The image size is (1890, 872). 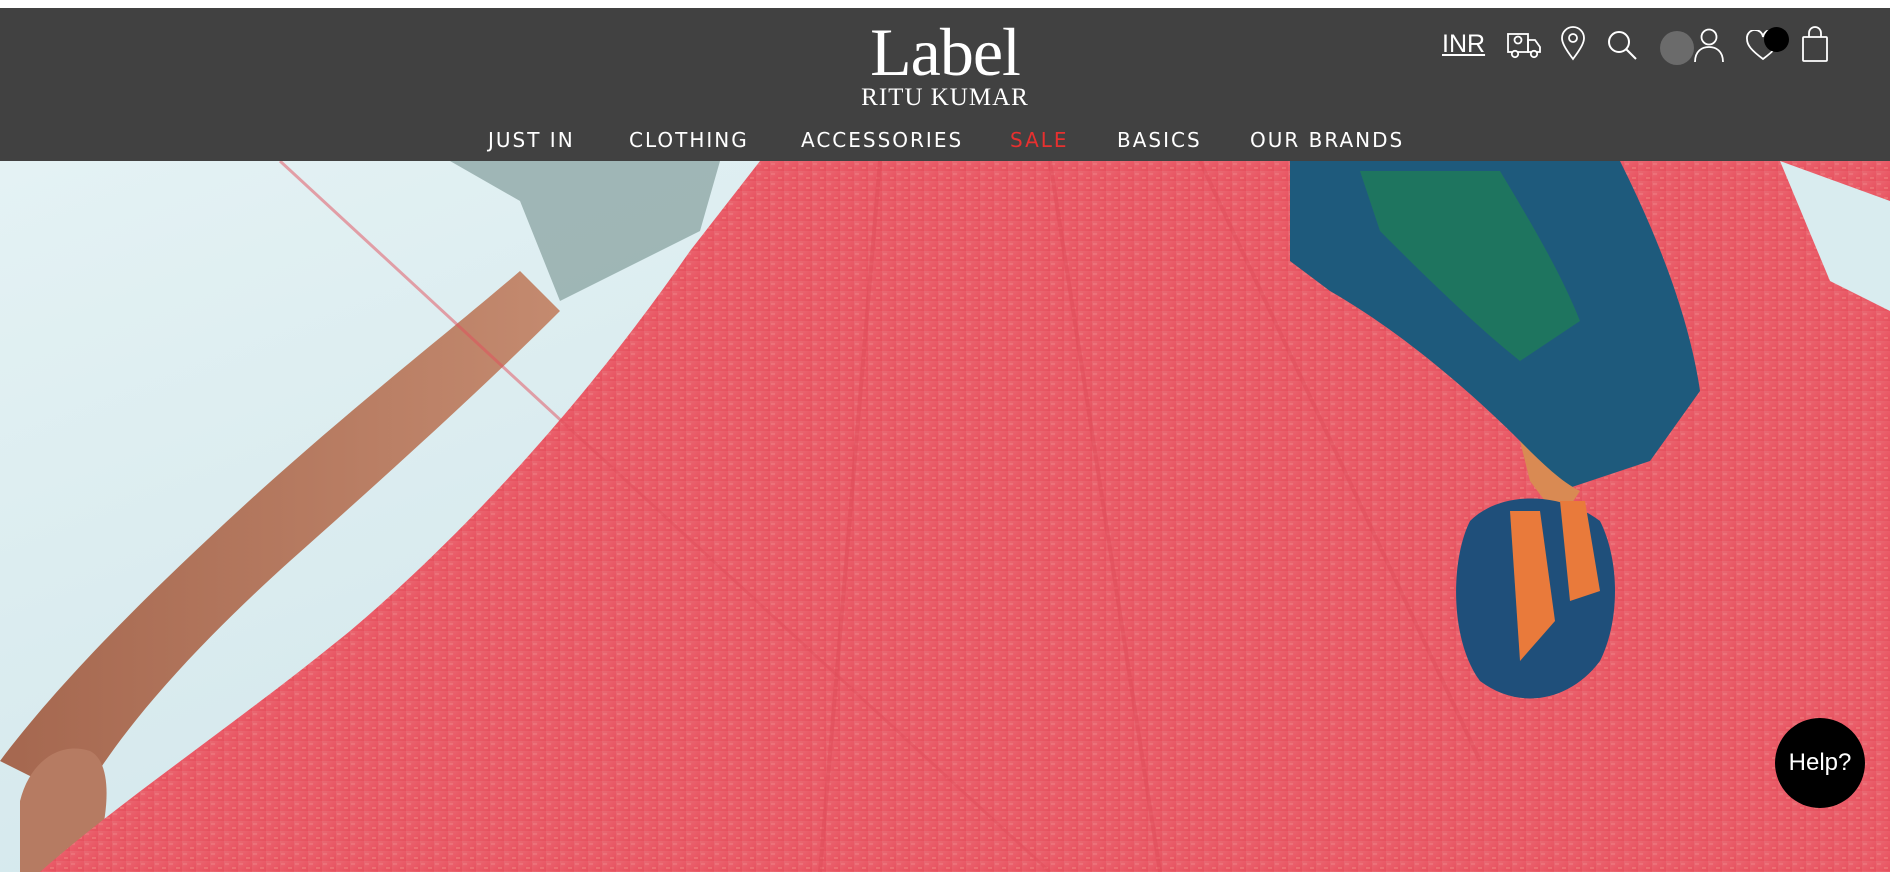 What do you see at coordinates (945, 52) in the screenshot?
I see `logo-wordmark: Label` at bounding box center [945, 52].